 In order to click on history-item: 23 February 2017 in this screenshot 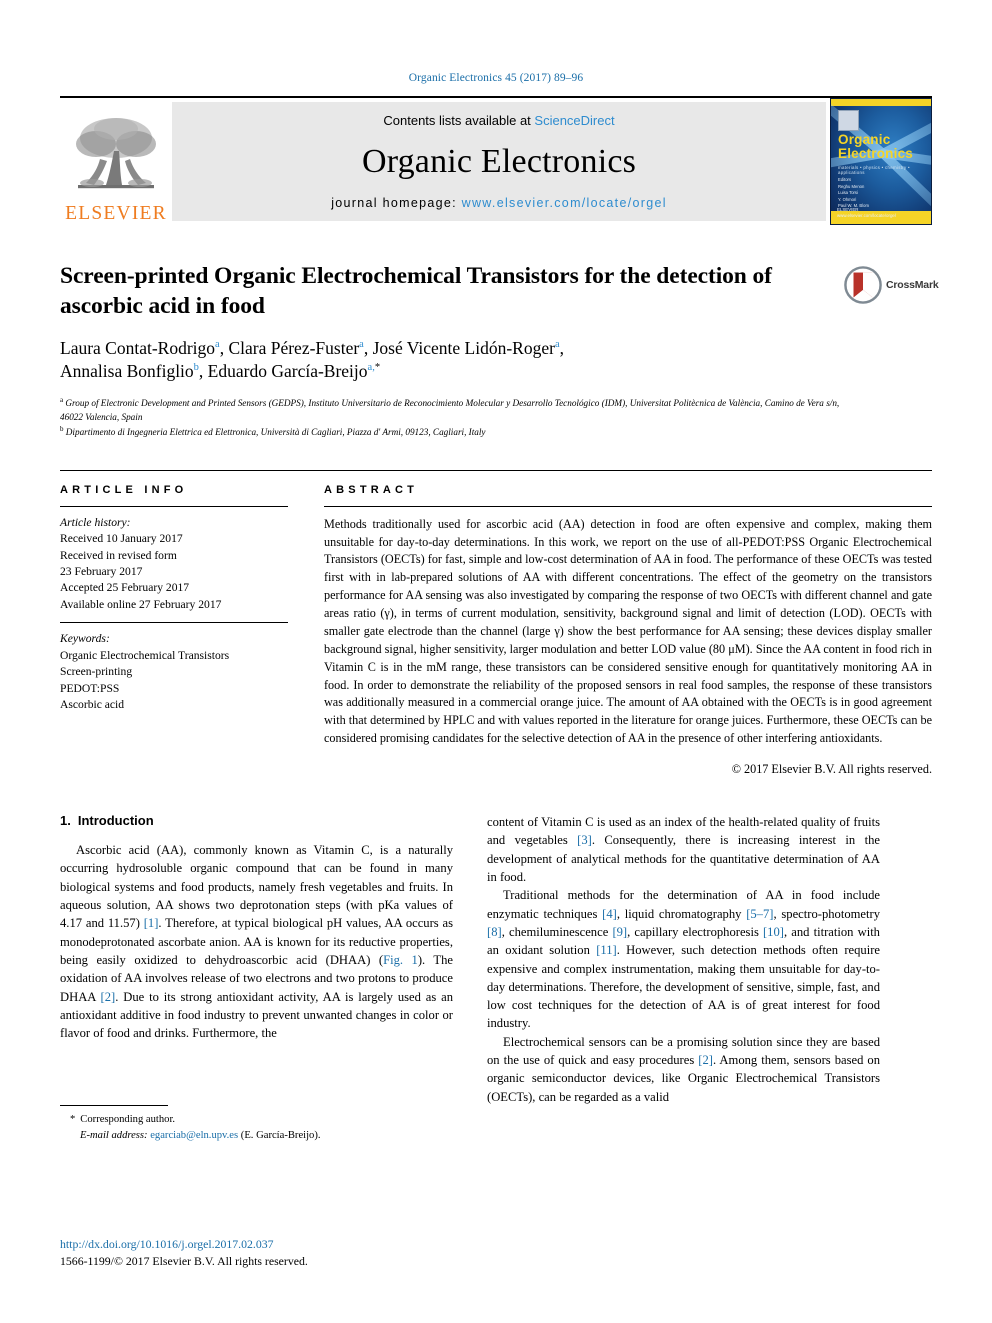, I will do `click(101, 571)`.